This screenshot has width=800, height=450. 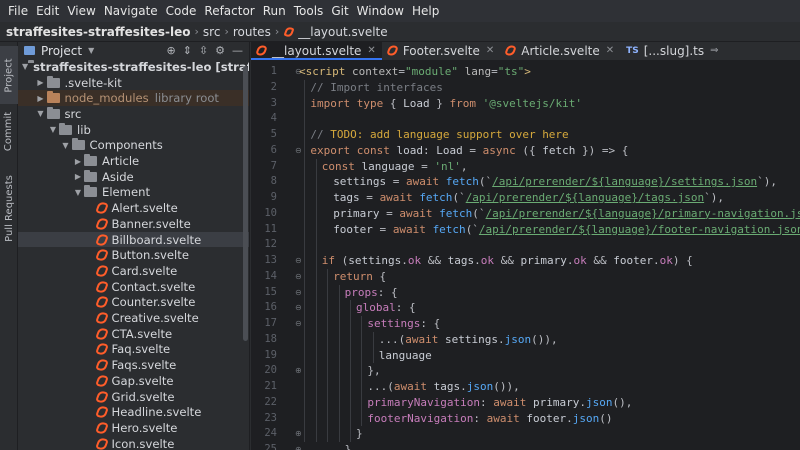 I want to click on tree-item-label: Contact.svelte, so click(x=153, y=286).